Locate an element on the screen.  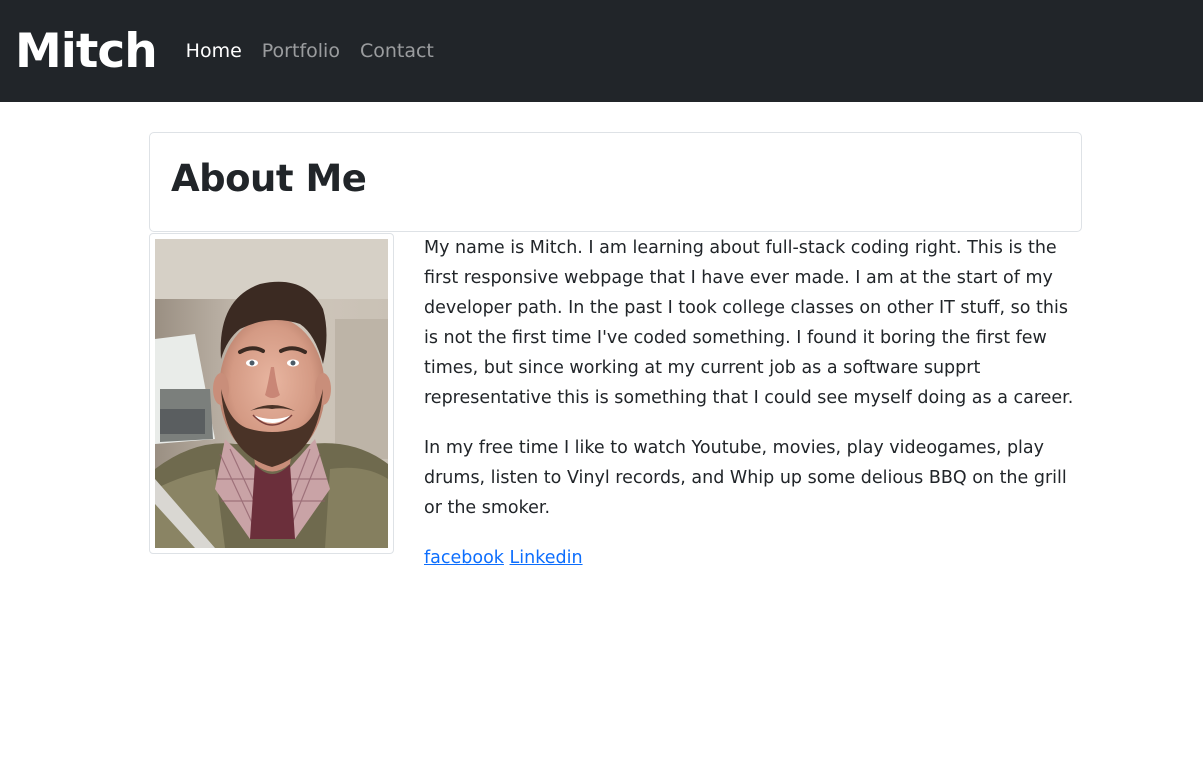
navbar: Mitch Home Portfolio Contact is located at coordinates (601, 51).